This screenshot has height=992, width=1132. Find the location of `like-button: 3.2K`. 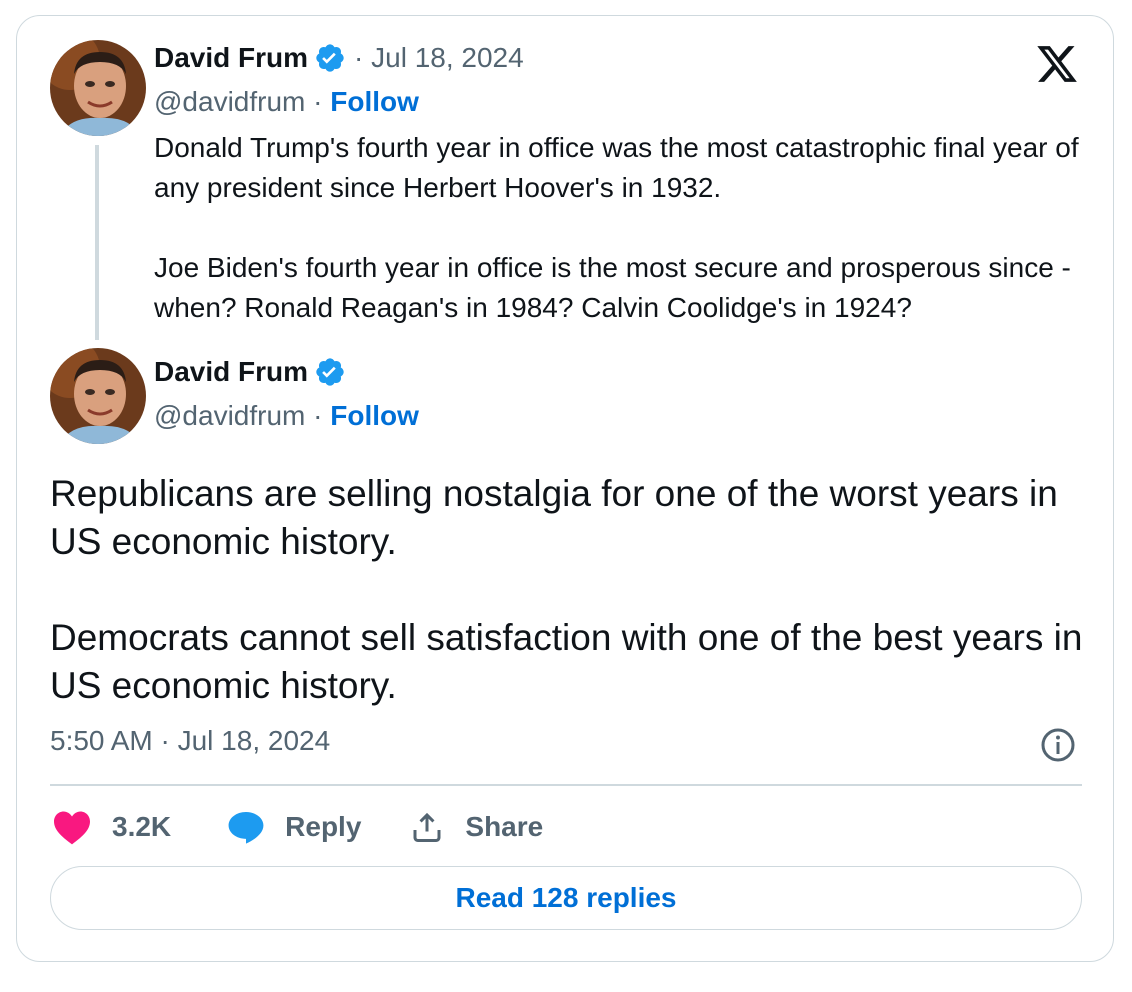

like-button: 3.2K is located at coordinates (111, 827).